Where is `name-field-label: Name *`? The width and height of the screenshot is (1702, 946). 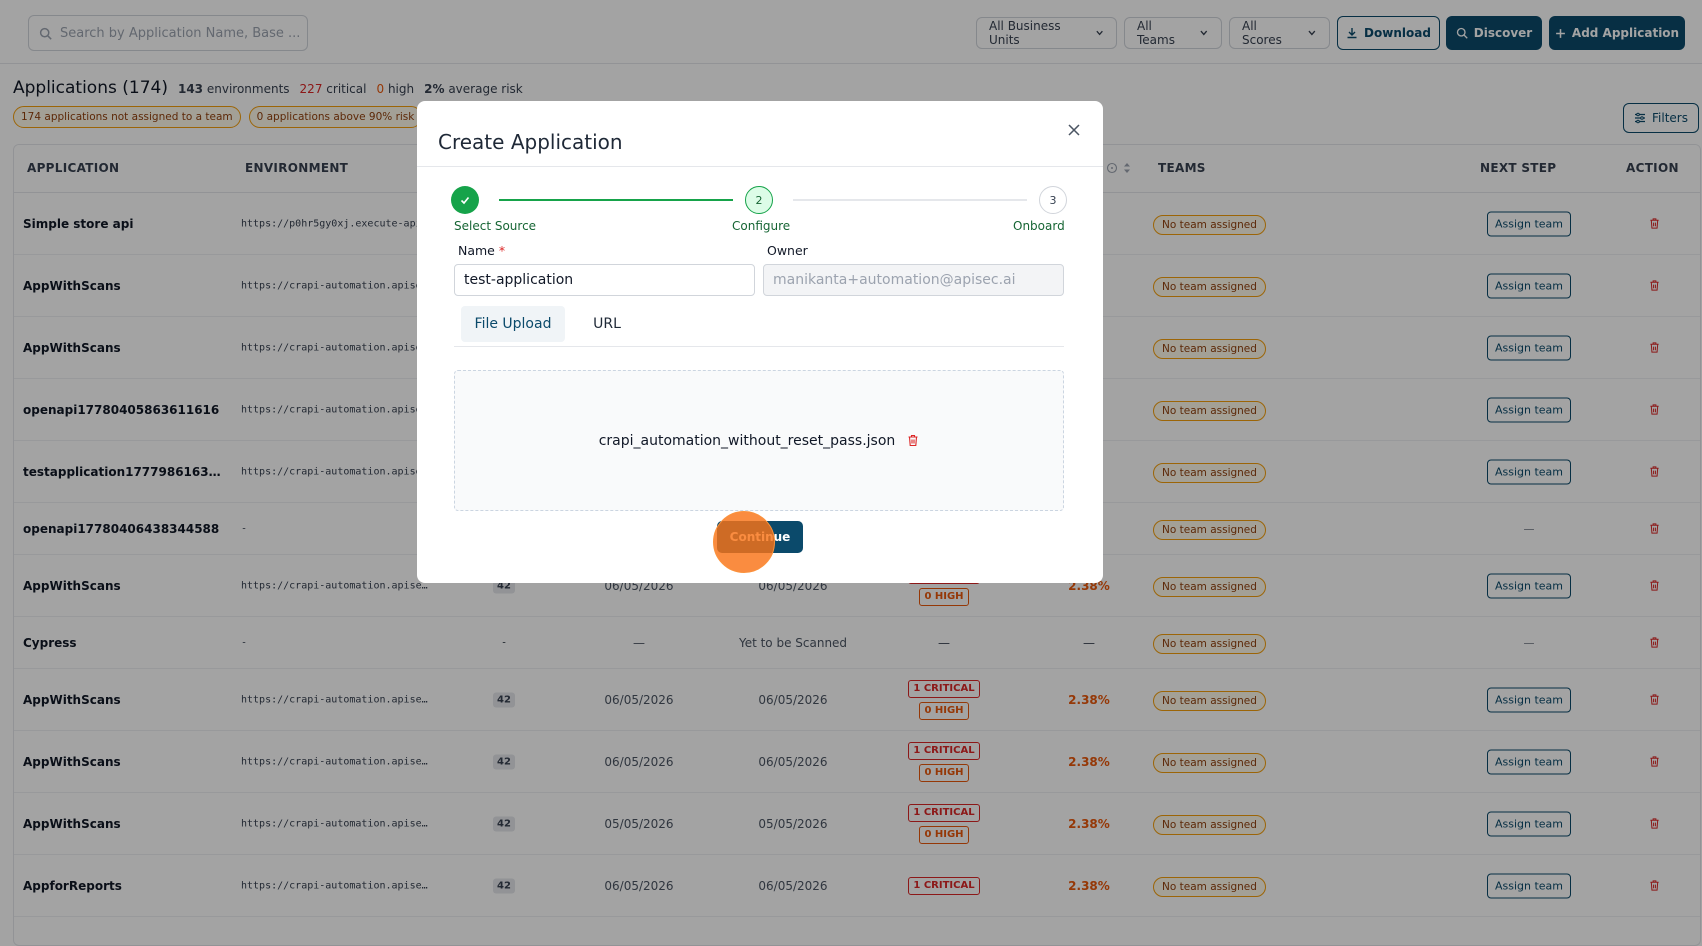 name-field-label: Name * is located at coordinates (482, 250).